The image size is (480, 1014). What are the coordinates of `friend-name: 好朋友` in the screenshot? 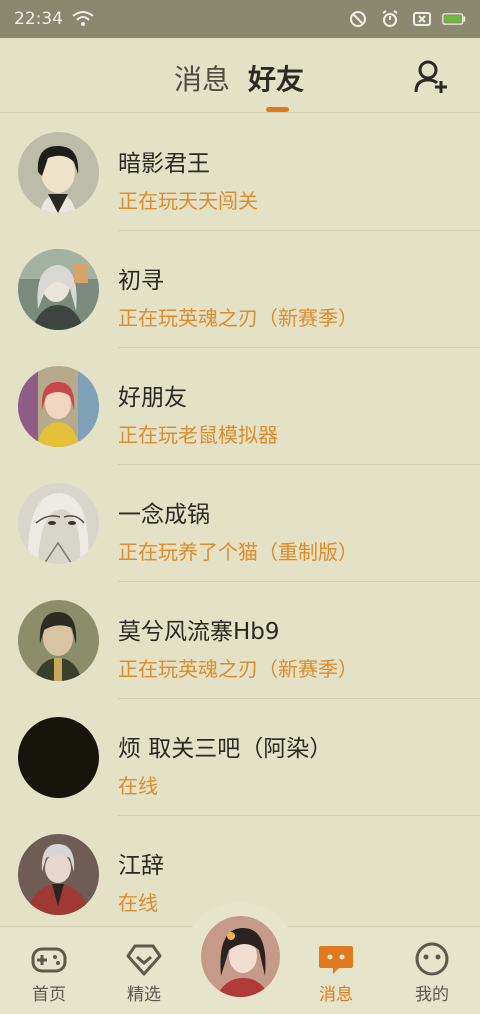 It's located at (152, 398).